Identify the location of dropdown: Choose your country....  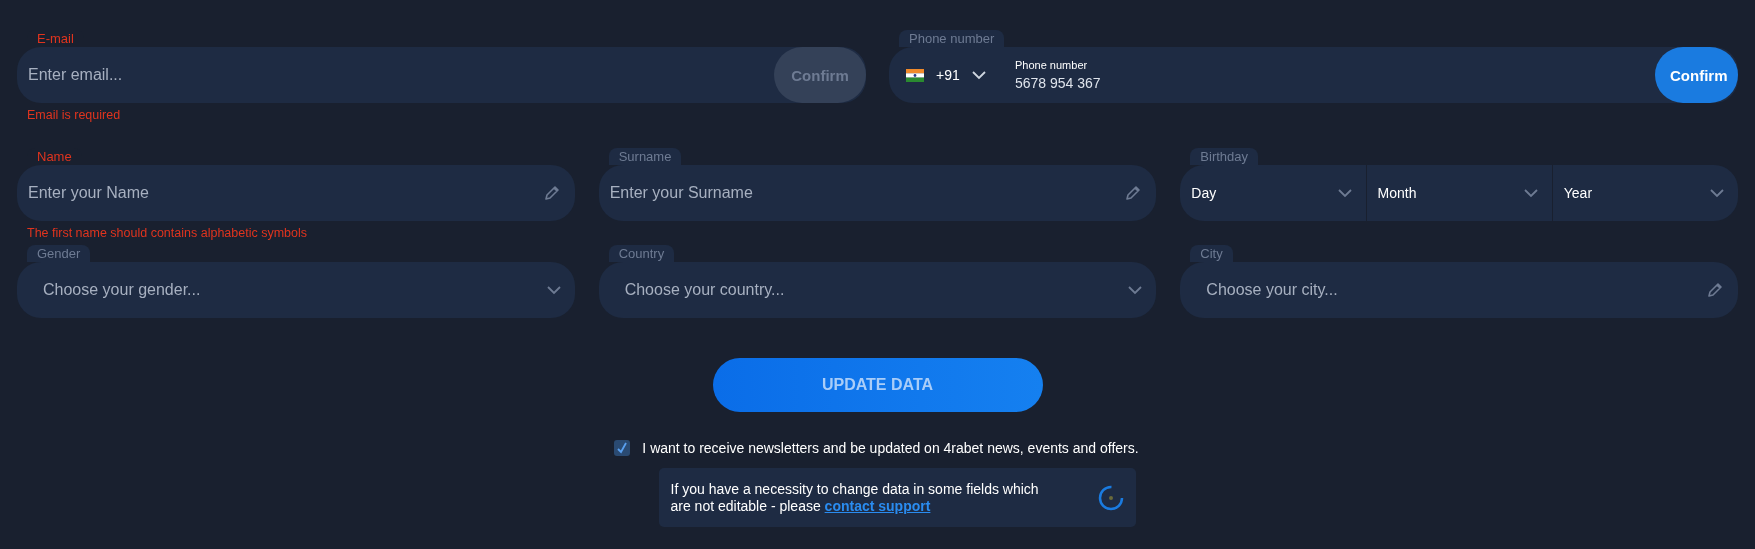
(877, 290).